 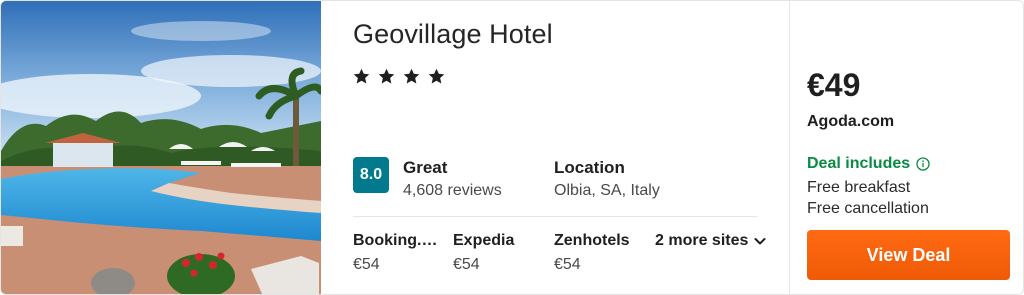 What do you see at coordinates (425, 167) in the screenshot?
I see `rating-label: Great` at bounding box center [425, 167].